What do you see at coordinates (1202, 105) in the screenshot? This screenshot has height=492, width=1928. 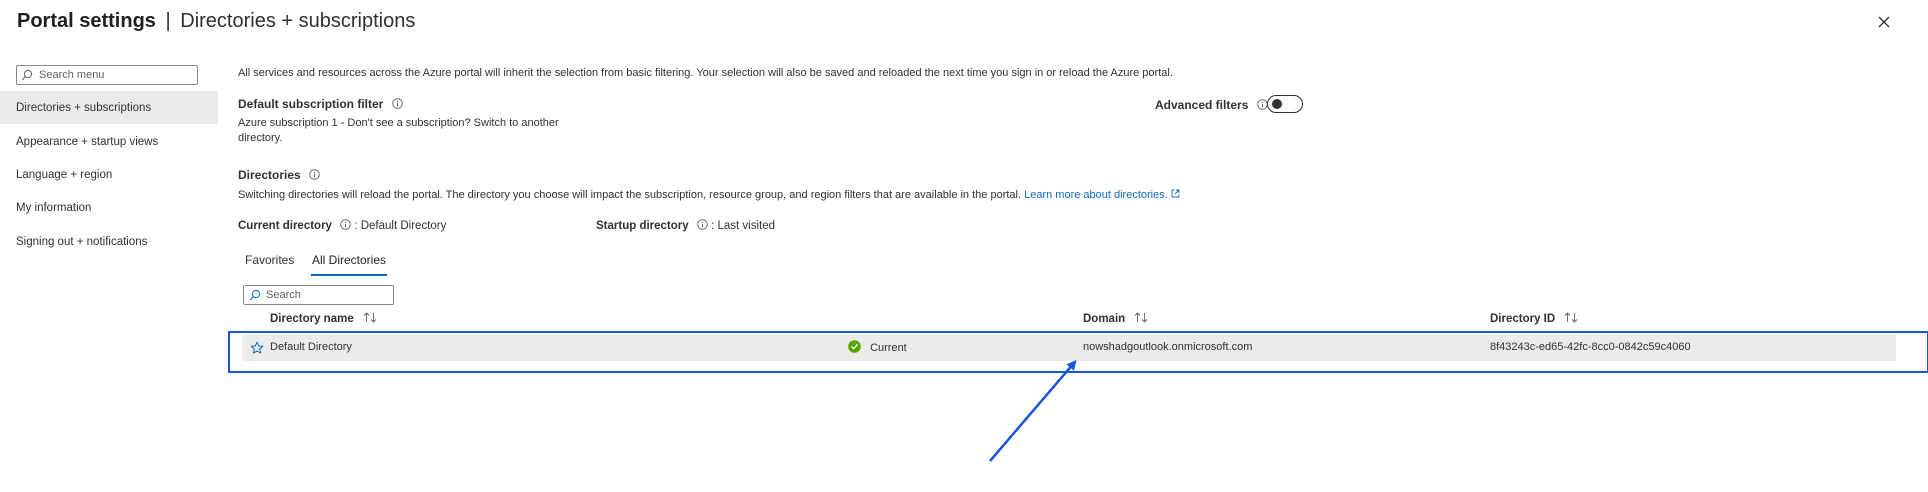 I see `advanced-filters-label: Advanced filters` at bounding box center [1202, 105].